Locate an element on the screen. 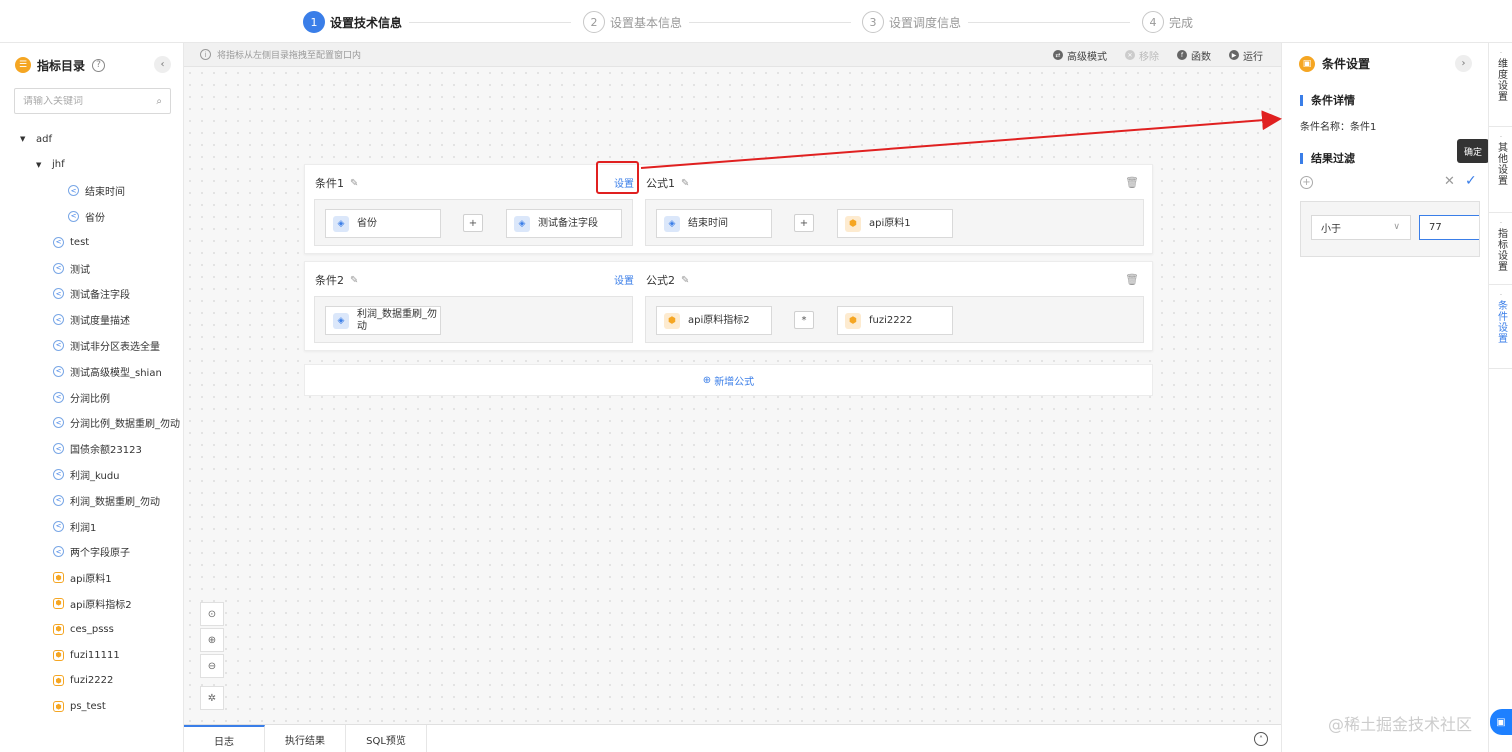 This screenshot has width=1512, height=752. tree-node: < 利润1 is located at coordinates (74, 526).